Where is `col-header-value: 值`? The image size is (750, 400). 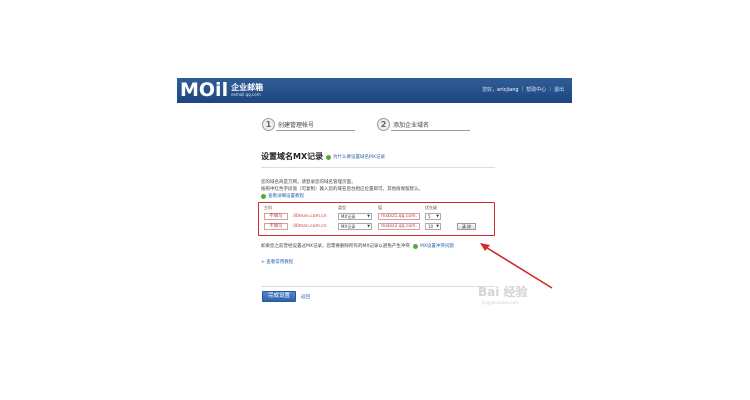
col-header-value: 值 is located at coordinates (380, 207).